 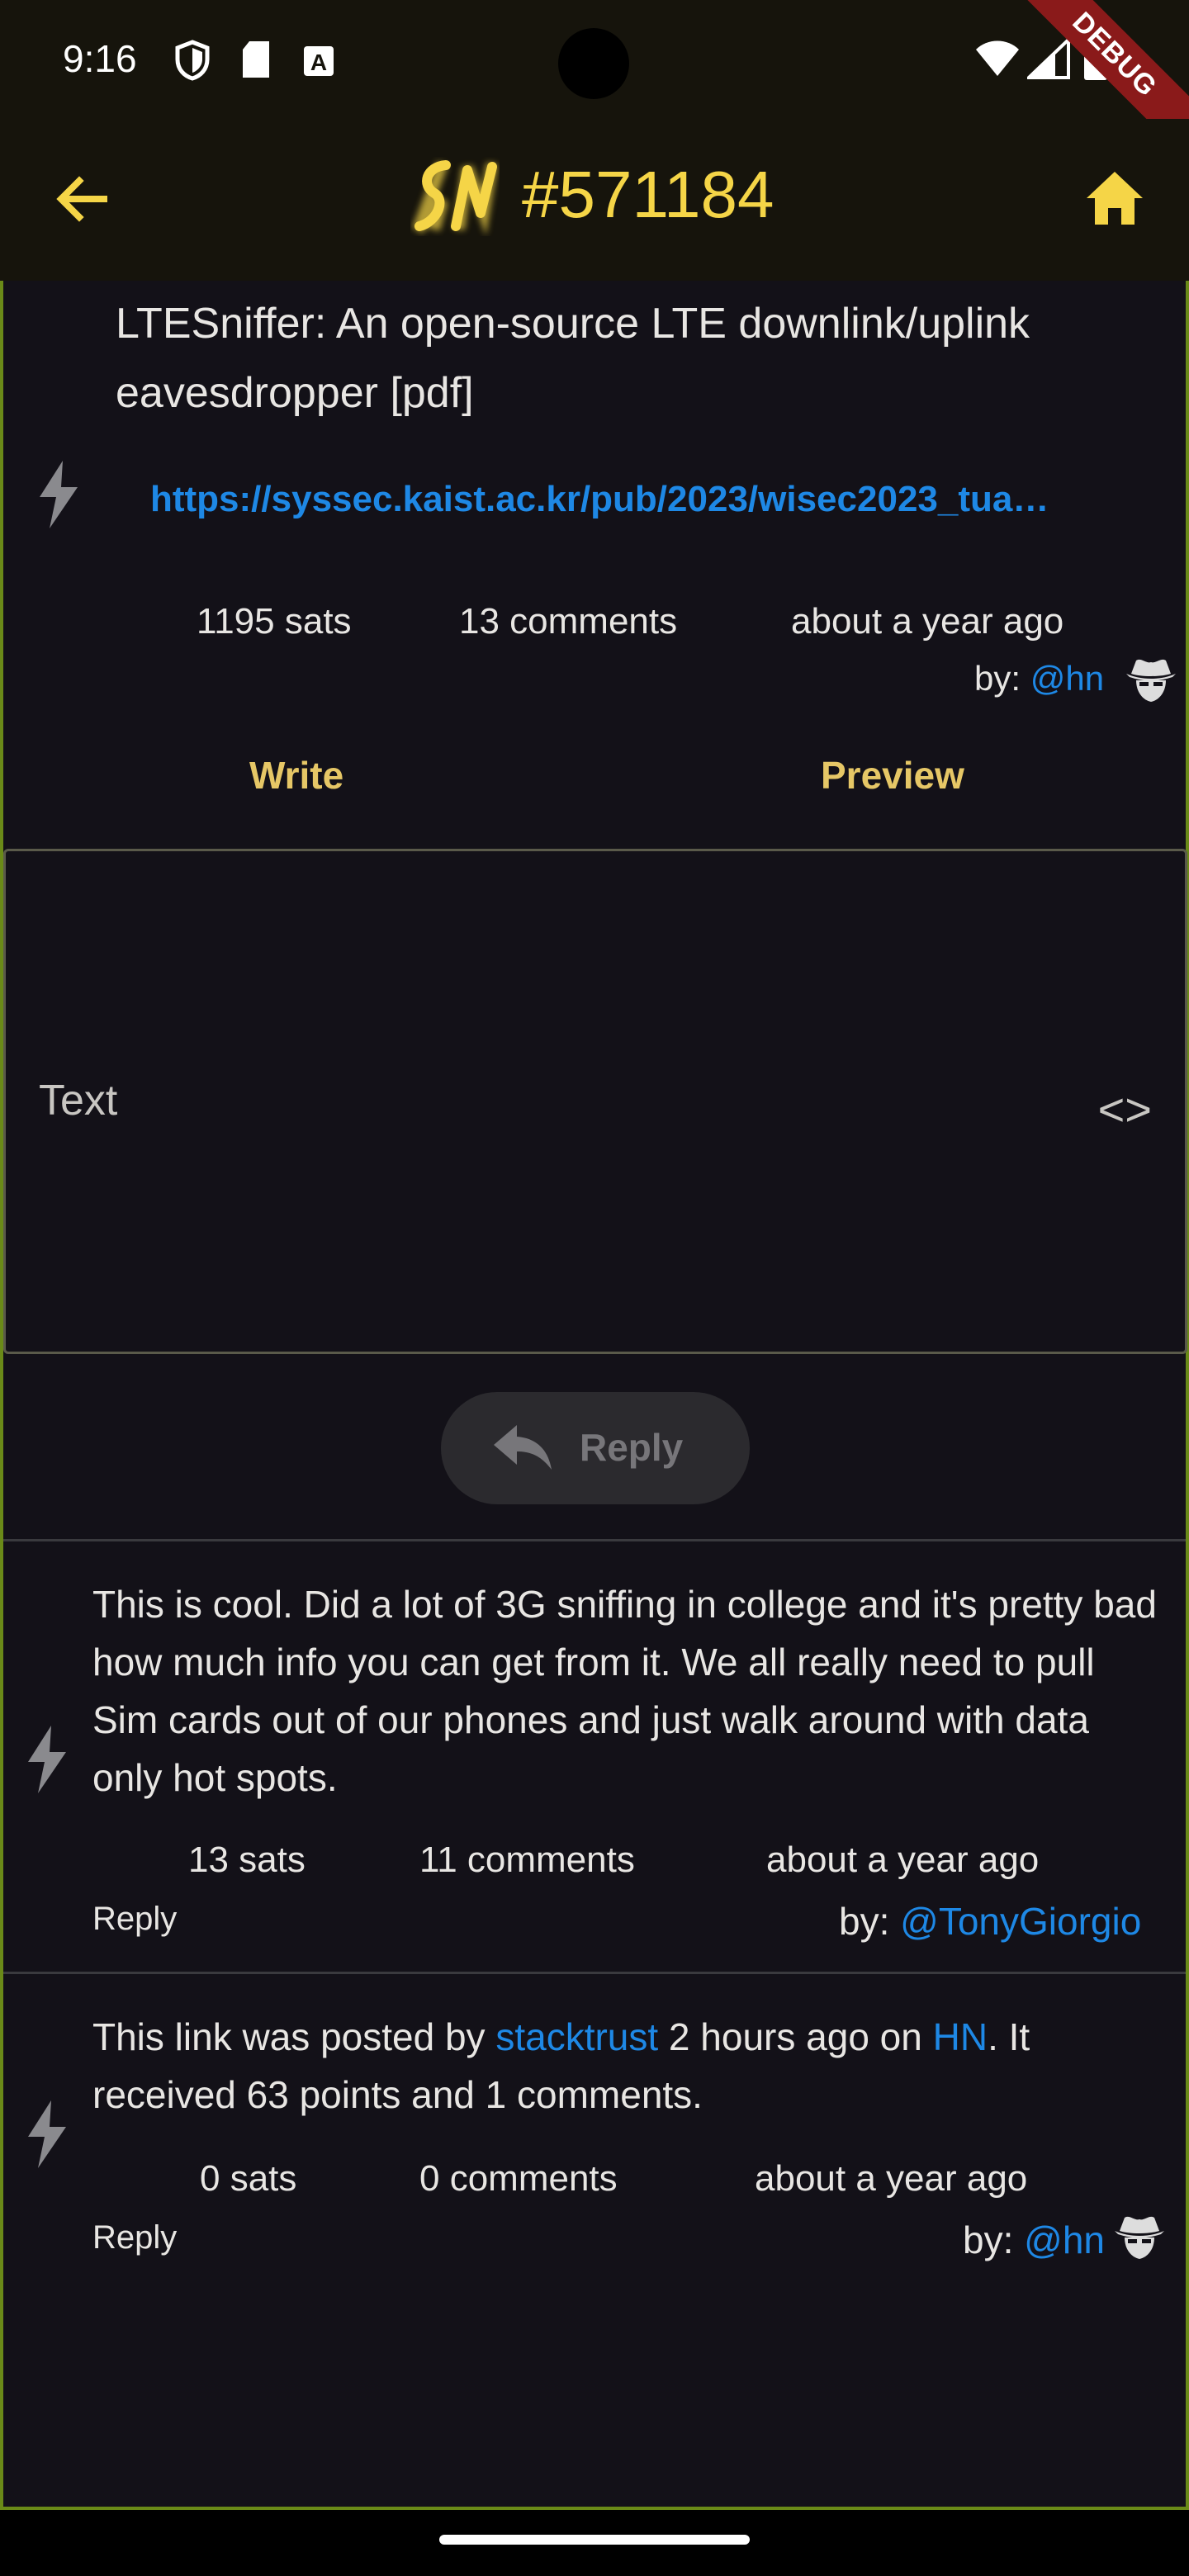 I want to click on comment-byline: by: @TonyGiorgio, so click(x=990, y=1921).